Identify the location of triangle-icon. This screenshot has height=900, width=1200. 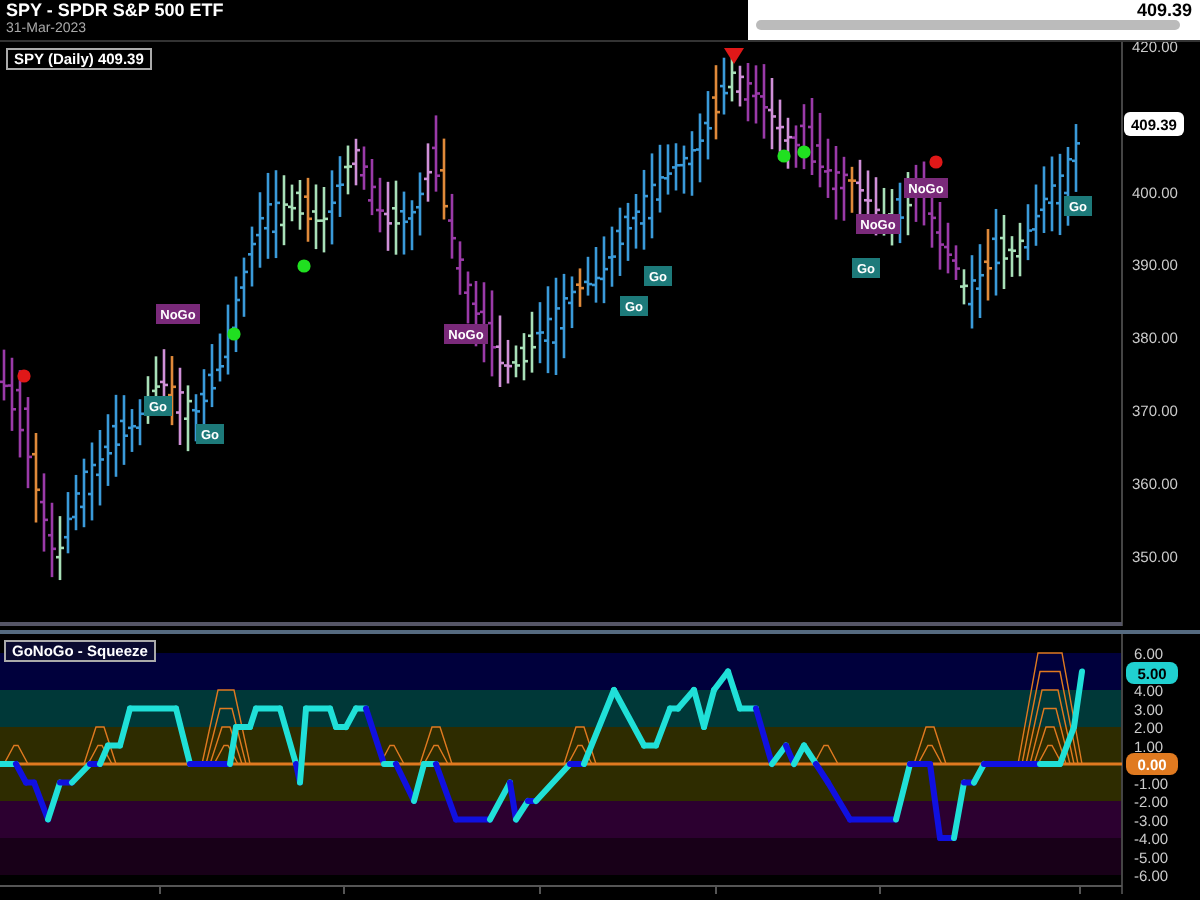
(734, 56).